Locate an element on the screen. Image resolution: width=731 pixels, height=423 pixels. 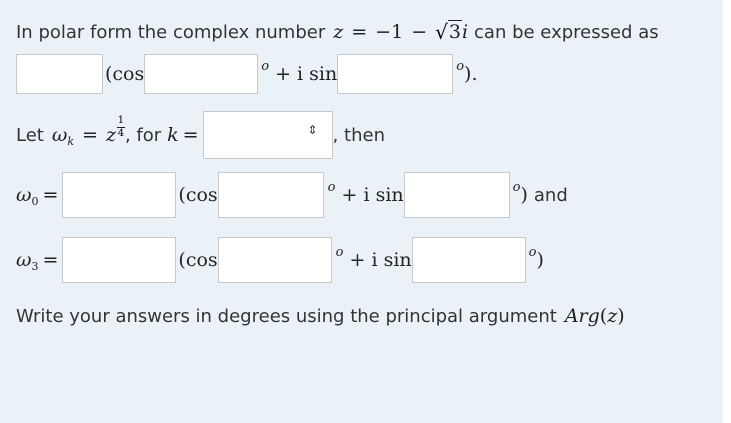
for-text: , for is located at coordinates (143, 135).